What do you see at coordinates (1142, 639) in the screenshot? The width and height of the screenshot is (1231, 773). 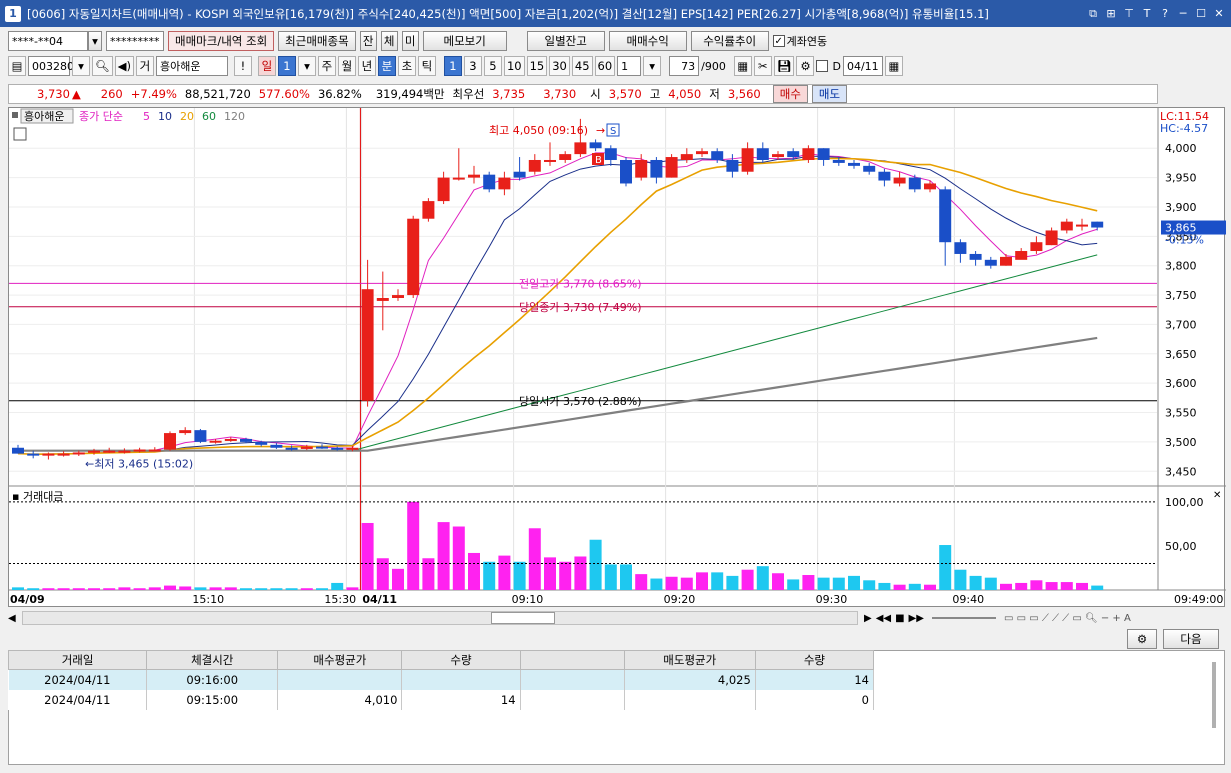 I see `settings-gear-button: ⚙` at bounding box center [1142, 639].